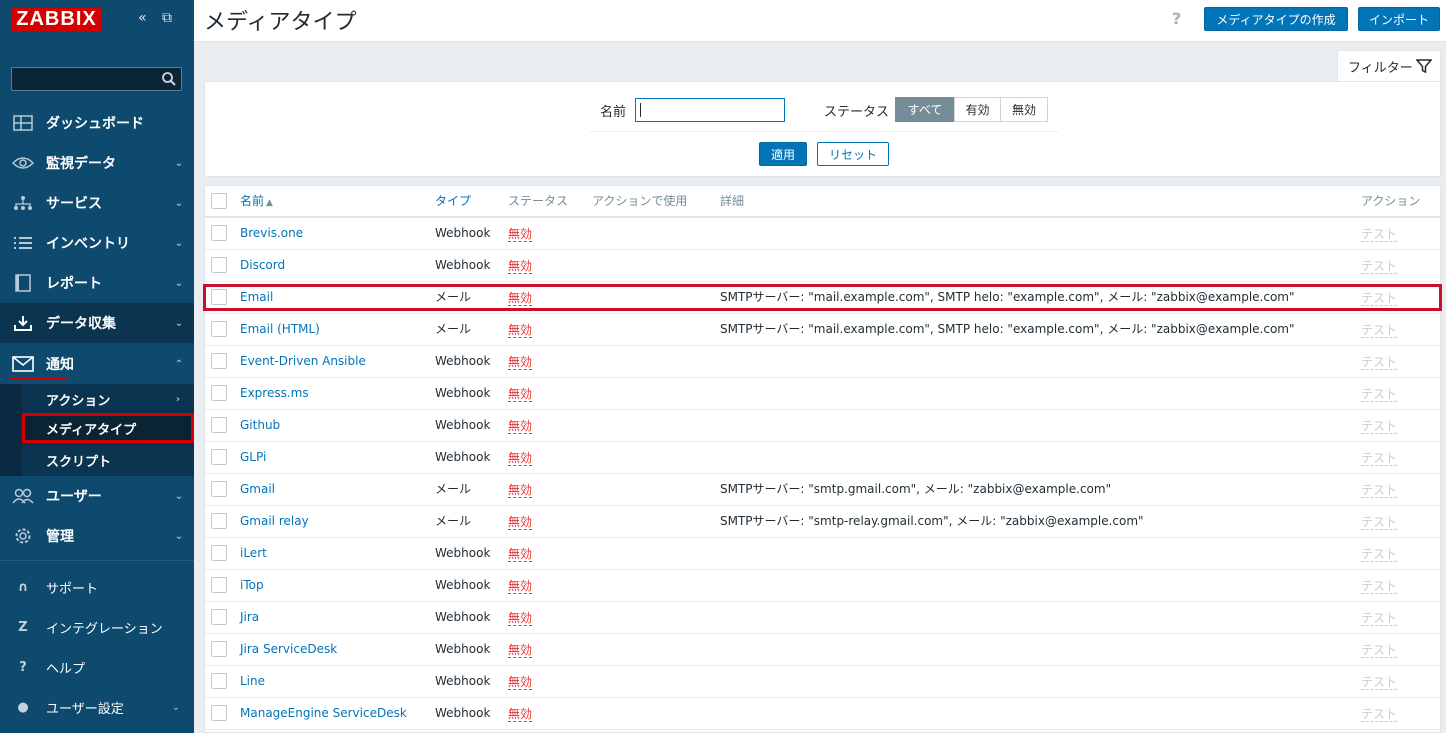  Describe the element at coordinates (323, 713) in the screenshot. I see `media-type-name-link: ManageEngine ServiceDesk` at that location.